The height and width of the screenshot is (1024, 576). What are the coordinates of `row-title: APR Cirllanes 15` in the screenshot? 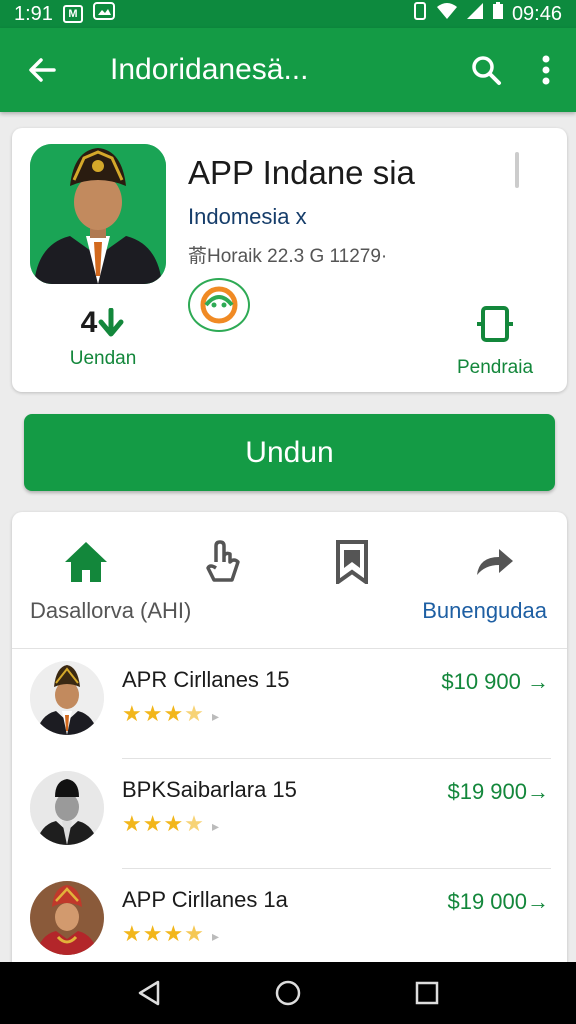 It's located at (206, 679).